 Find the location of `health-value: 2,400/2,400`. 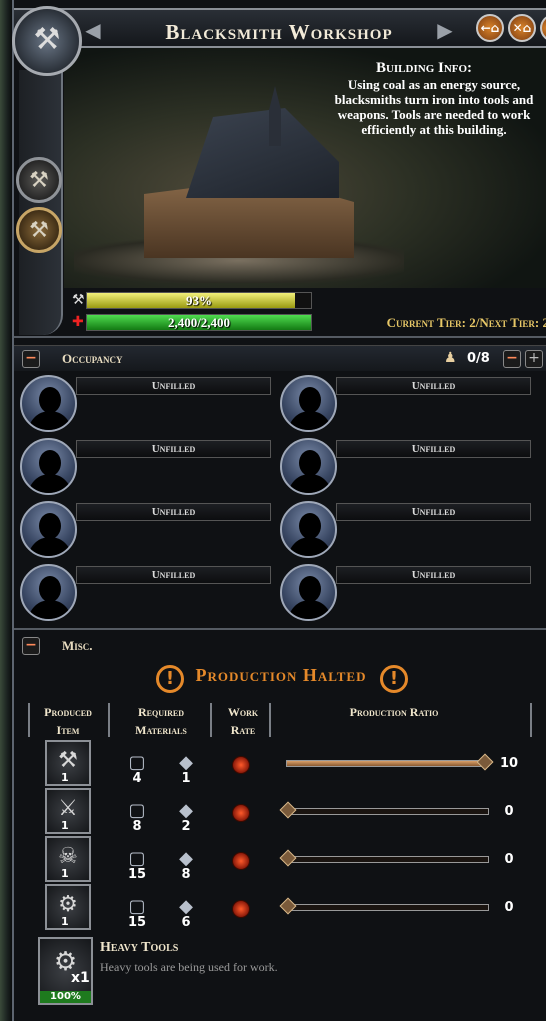

health-value: 2,400/2,400 is located at coordinates (199, 322).